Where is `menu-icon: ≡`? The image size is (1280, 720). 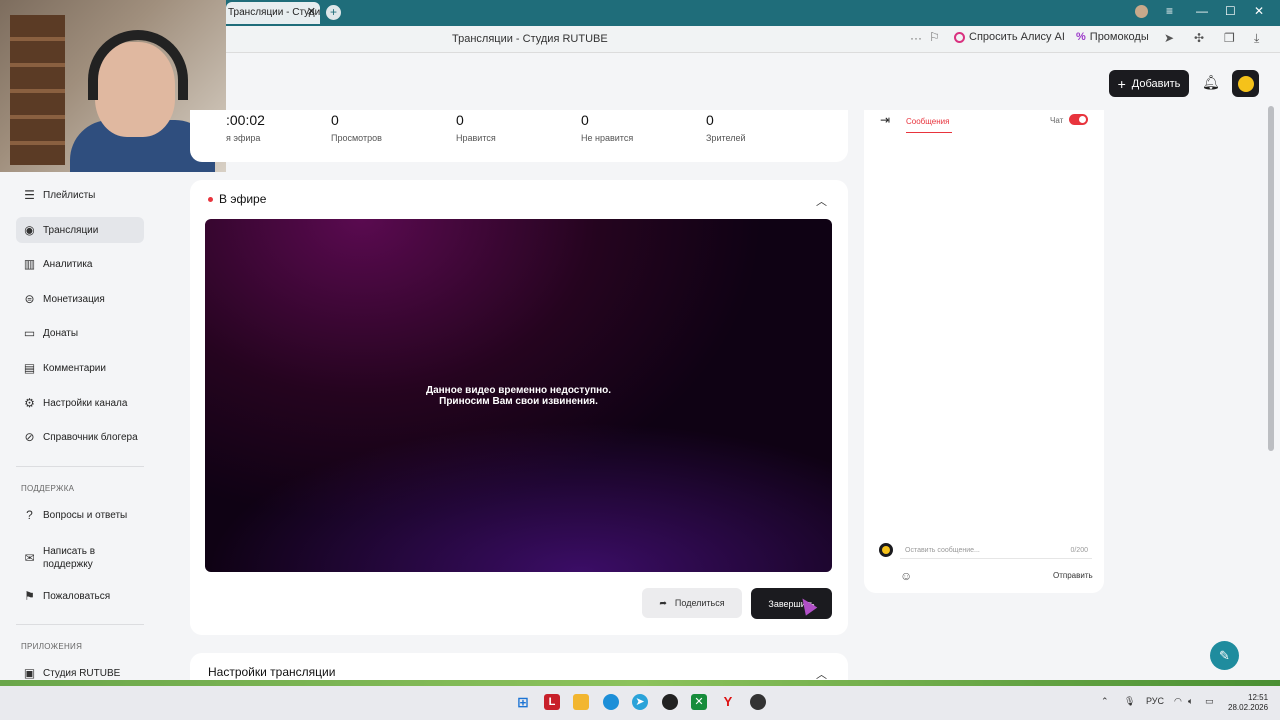
menu-icon: ≡ is located at coordinates (1169, 11).